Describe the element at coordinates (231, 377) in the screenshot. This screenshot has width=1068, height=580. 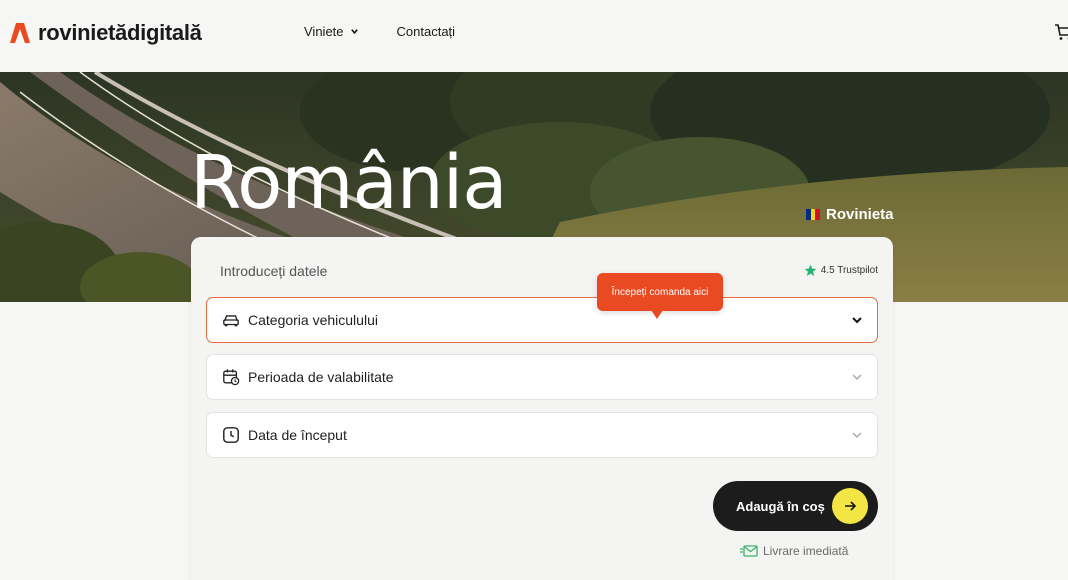
I see `calendar-icon` at that location.